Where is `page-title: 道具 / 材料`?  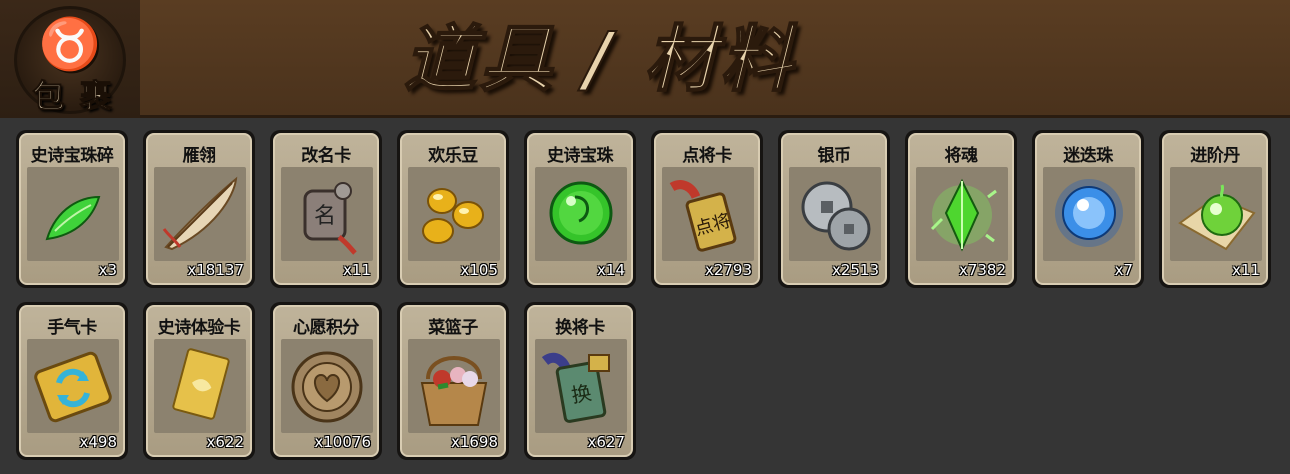
page-title: 道具 / 材料 is located at coordinates (600, 59).